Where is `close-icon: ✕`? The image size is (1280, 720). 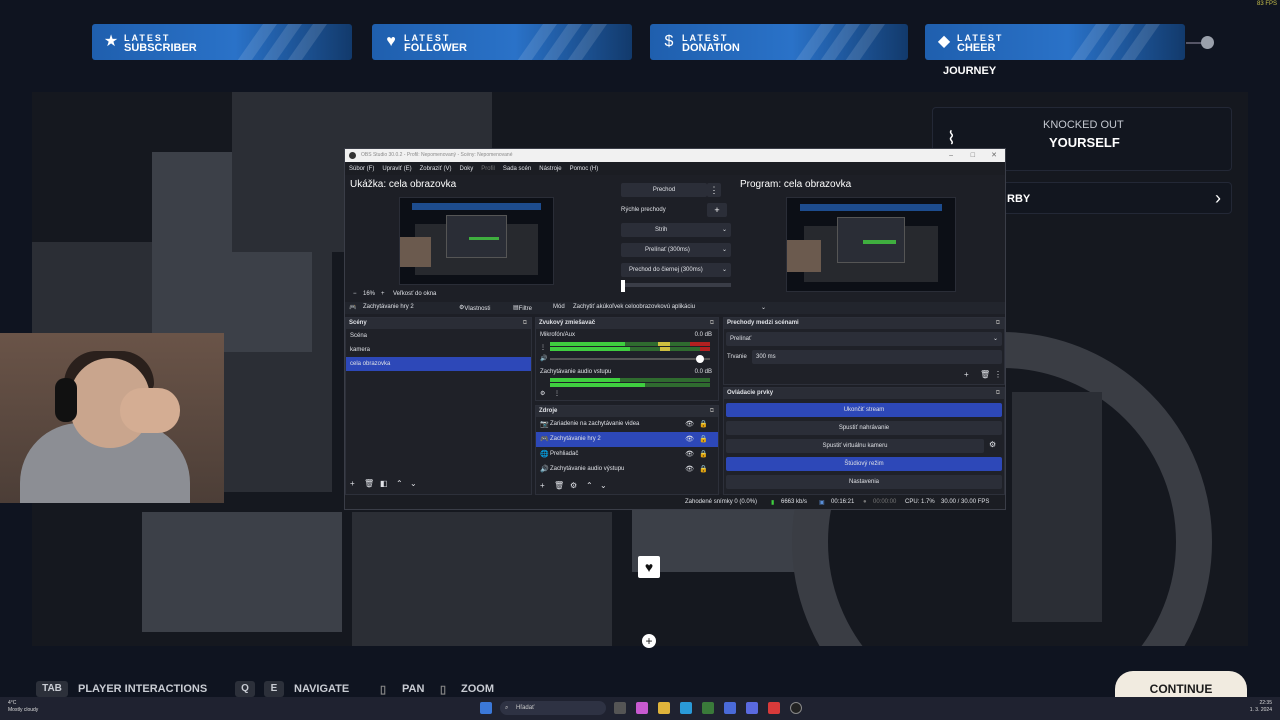
close-icon: ✕ is located at coordinates (994, 155).